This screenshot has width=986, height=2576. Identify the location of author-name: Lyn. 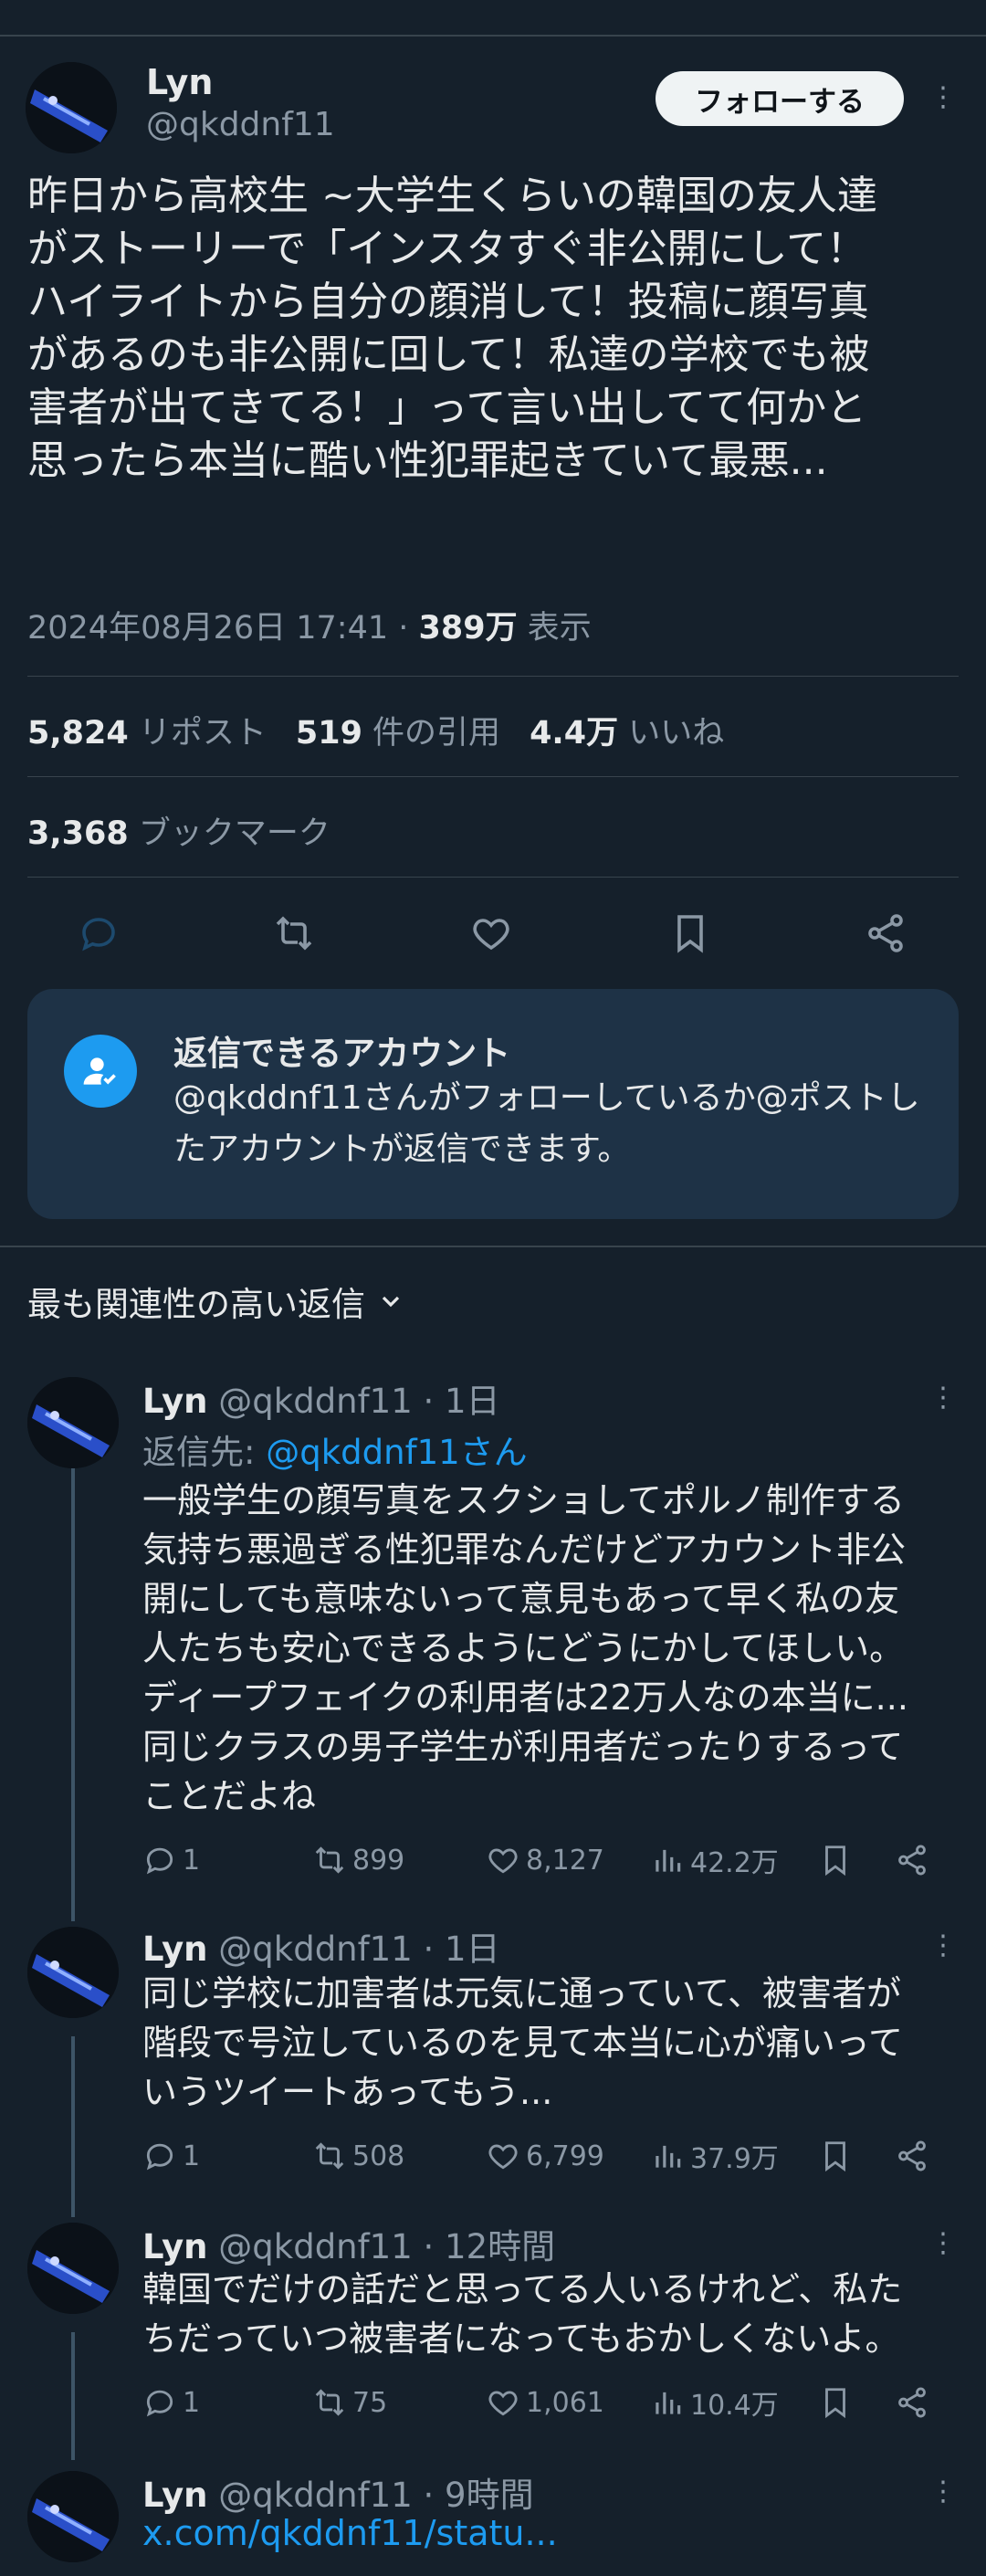
(179, 82).